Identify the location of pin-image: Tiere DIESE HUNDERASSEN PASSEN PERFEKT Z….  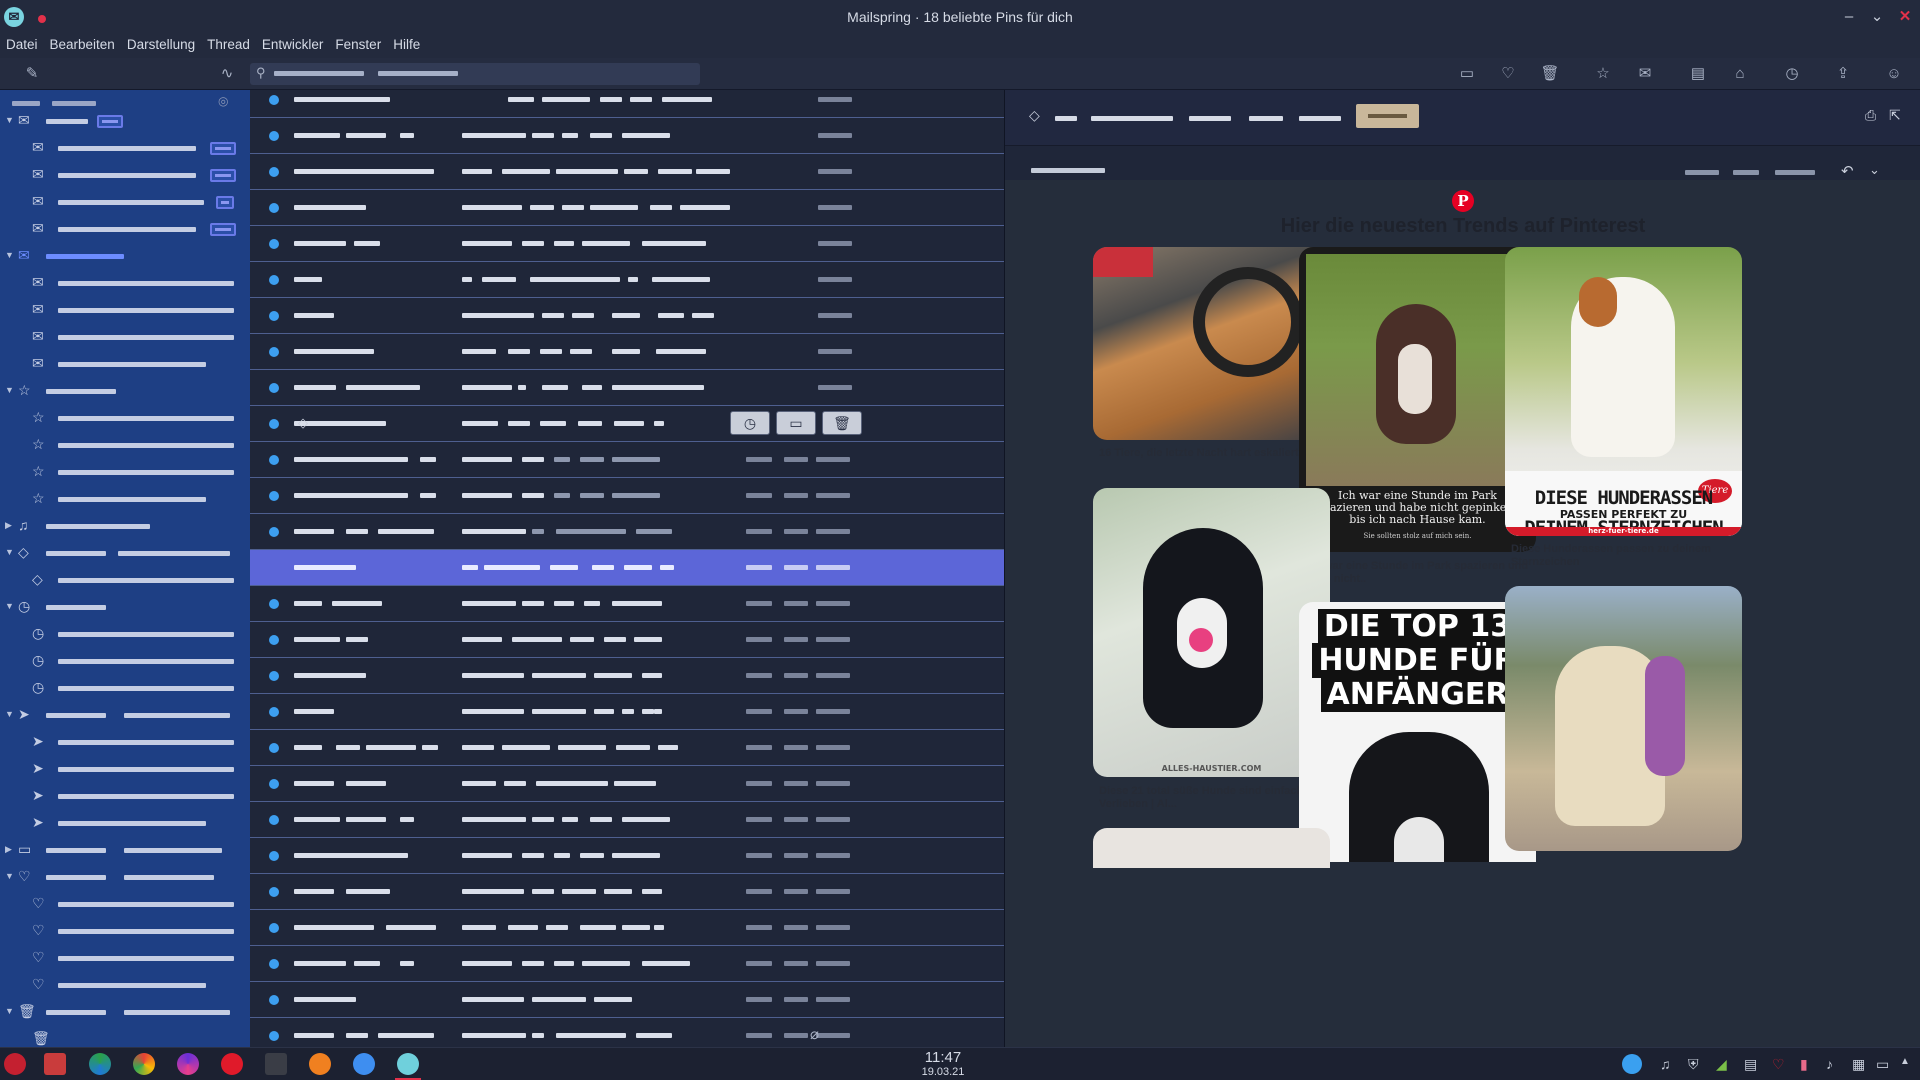
(1623, 391).